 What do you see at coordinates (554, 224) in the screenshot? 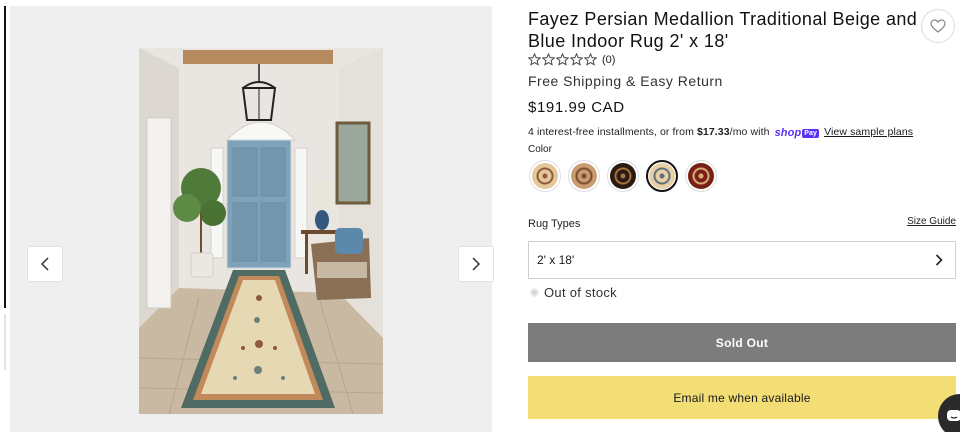
I see `rug-types-label: Rug Types` at bounding box center [554, 224].